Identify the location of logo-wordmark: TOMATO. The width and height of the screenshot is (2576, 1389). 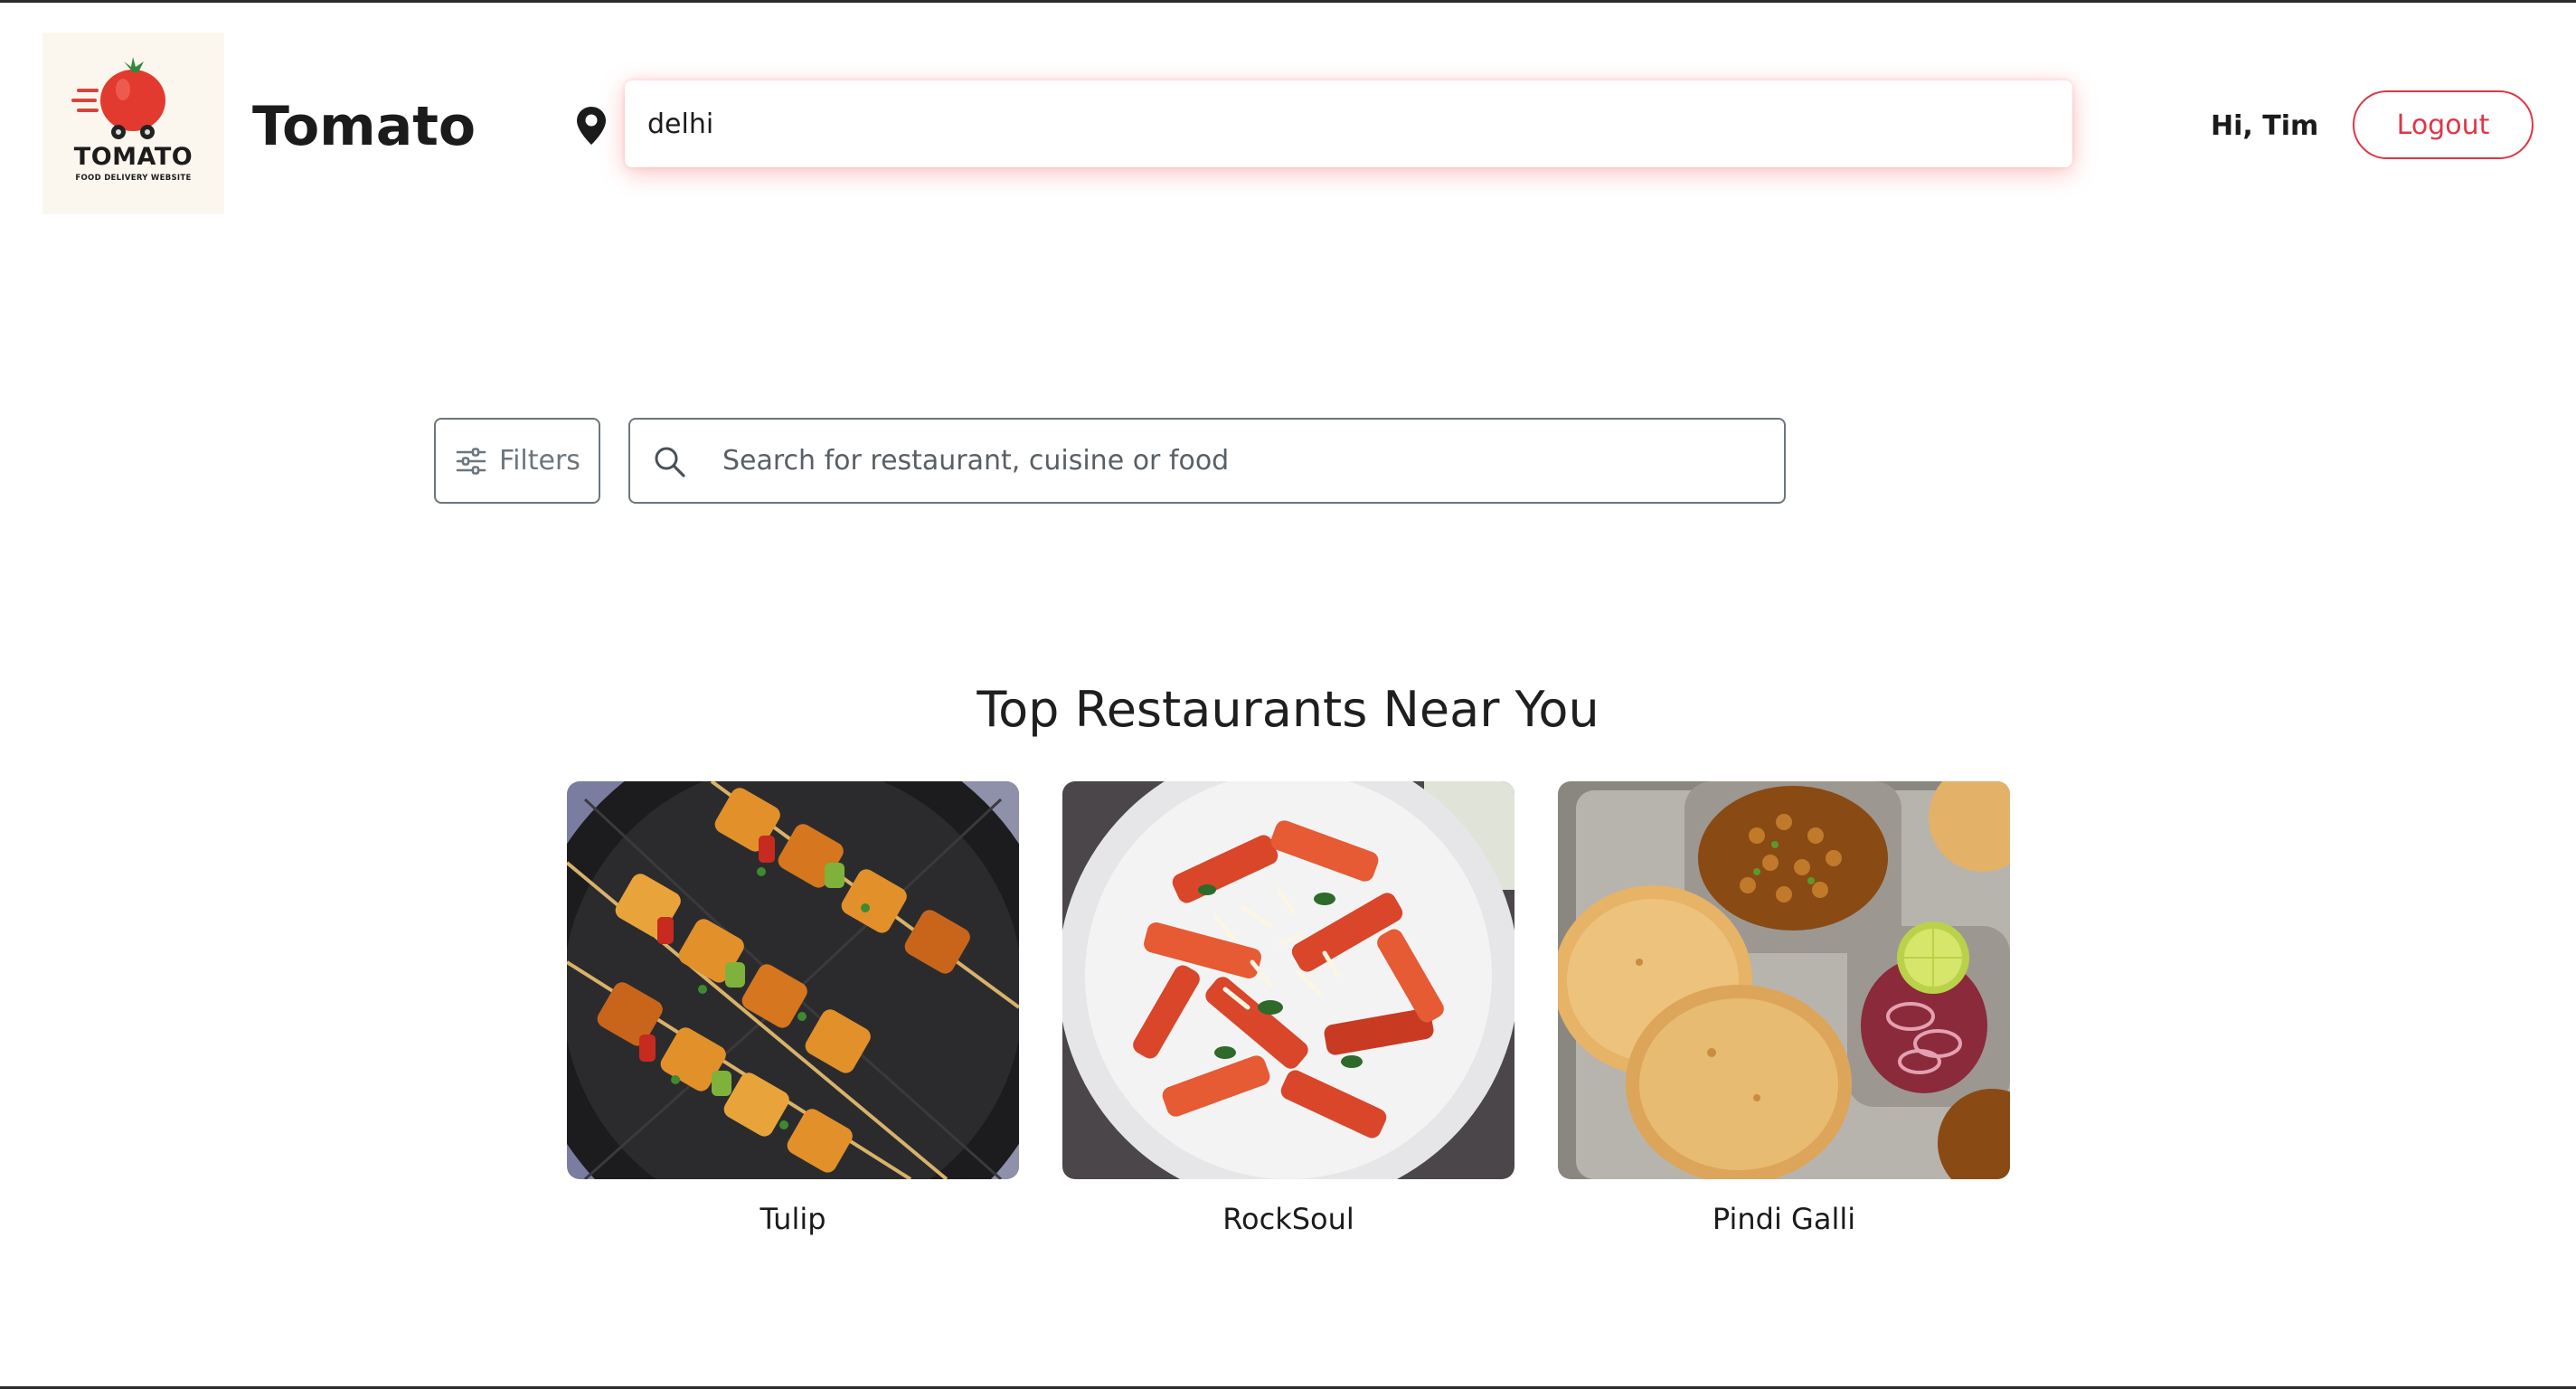
(133, 157).